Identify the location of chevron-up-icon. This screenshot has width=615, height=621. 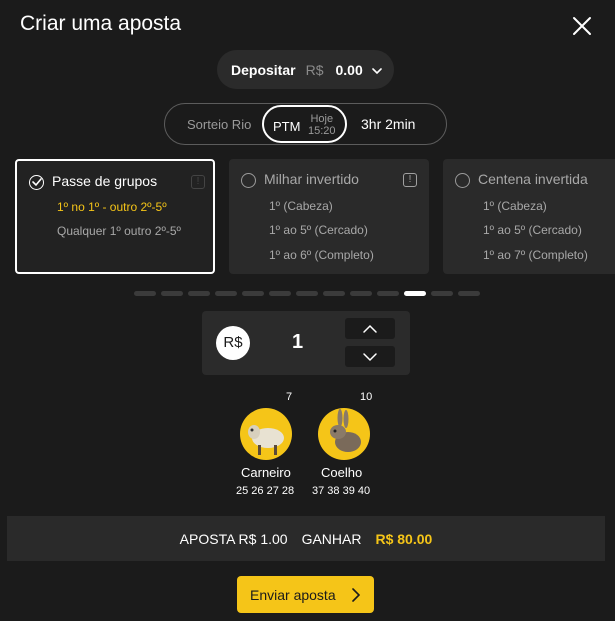
(370, 328).